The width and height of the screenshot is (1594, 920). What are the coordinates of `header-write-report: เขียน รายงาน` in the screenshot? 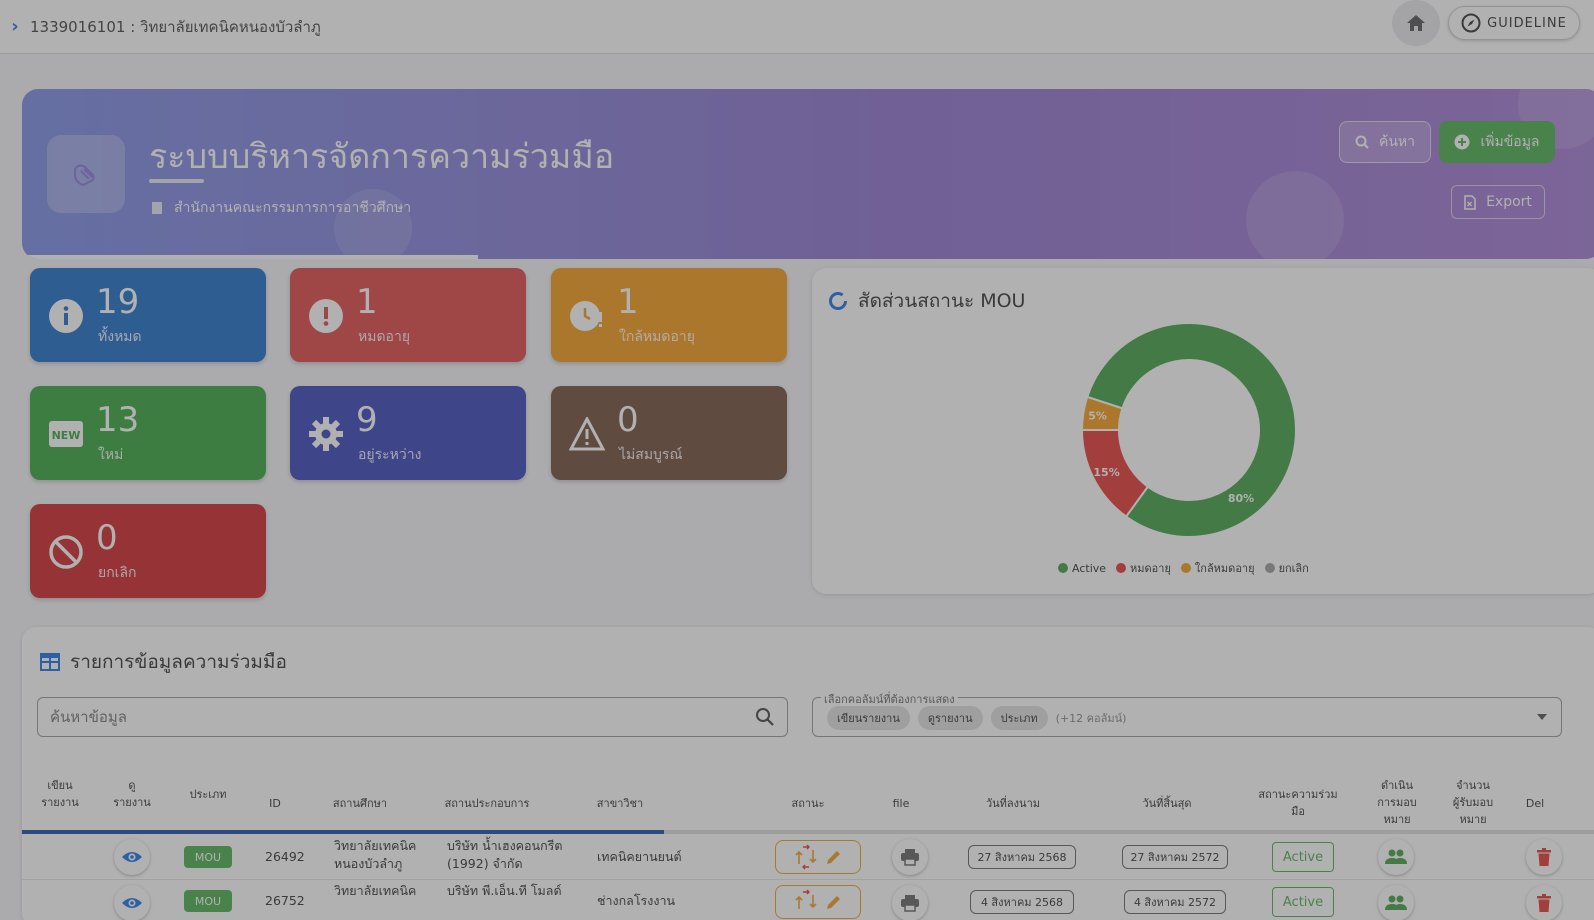 It's located at (60, 794).